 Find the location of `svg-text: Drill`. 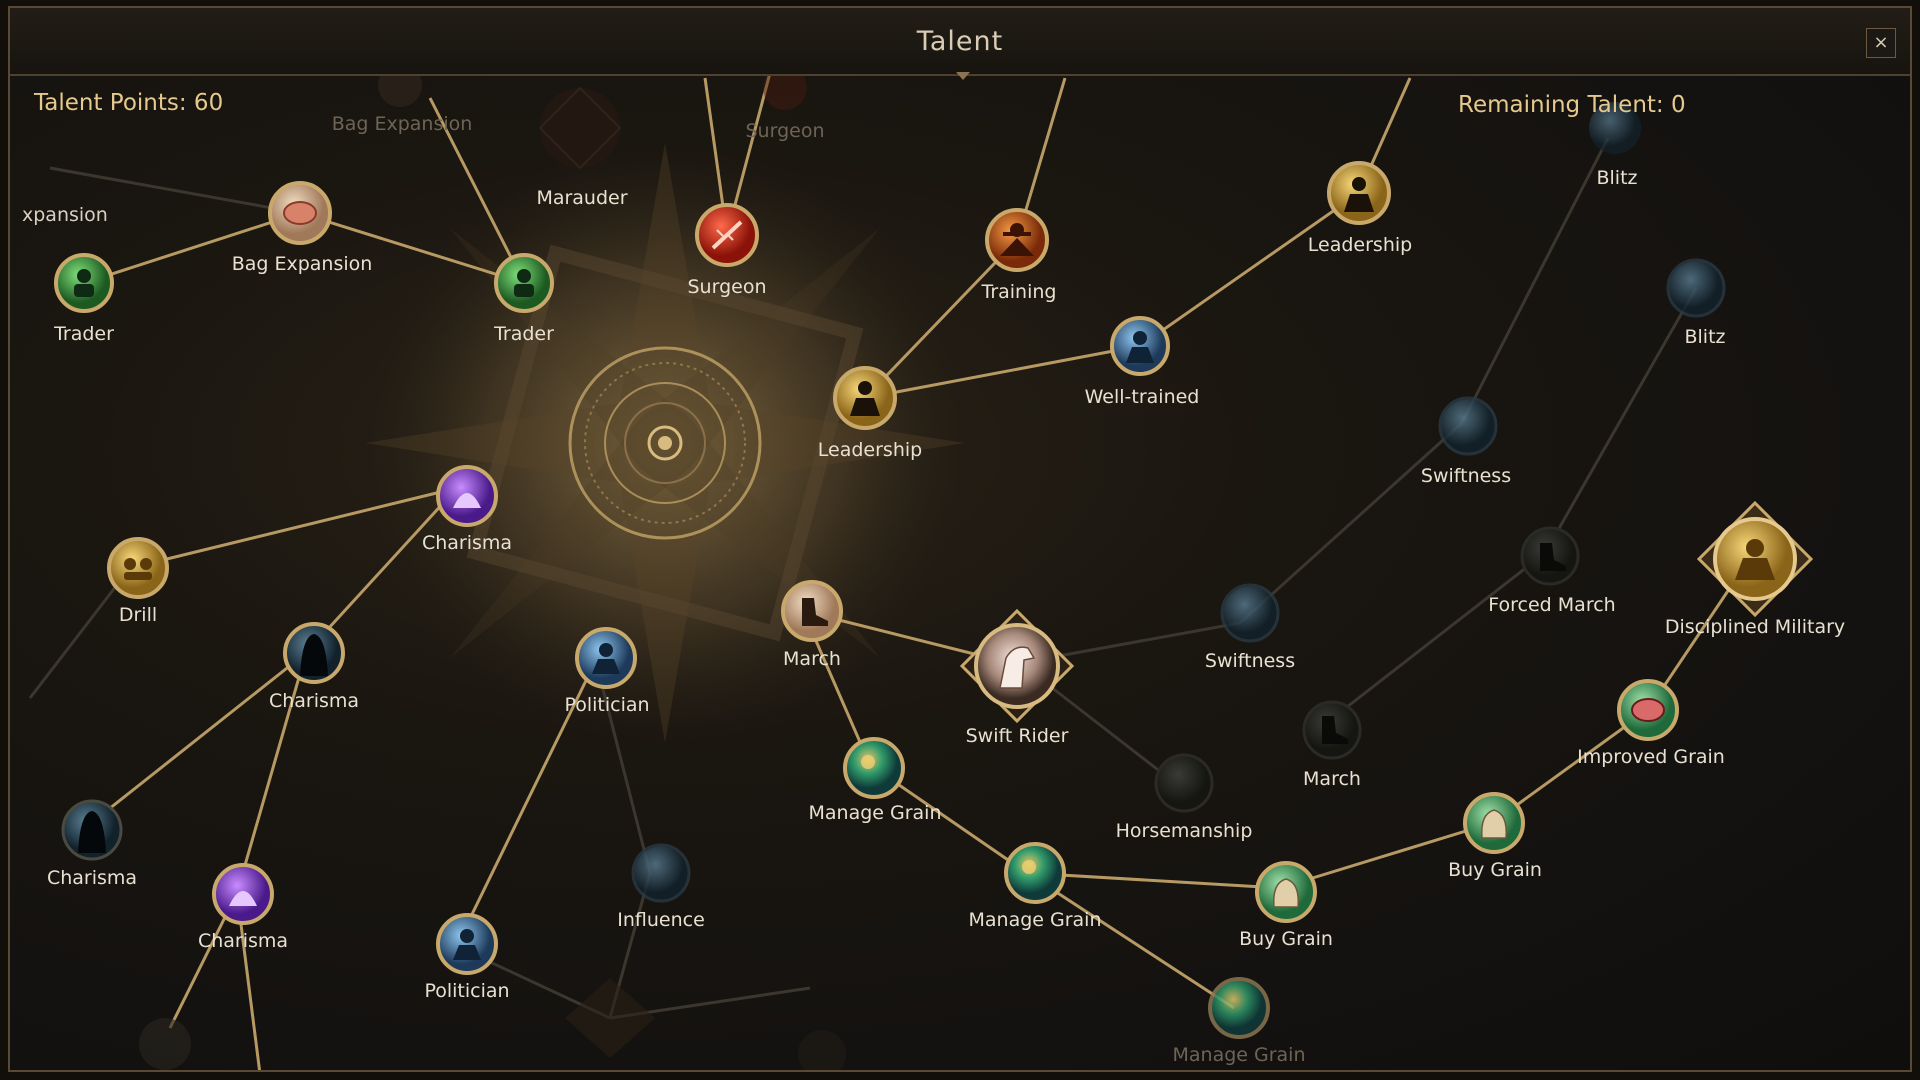

svg-text: Drill is located at coordinates (138, 615).